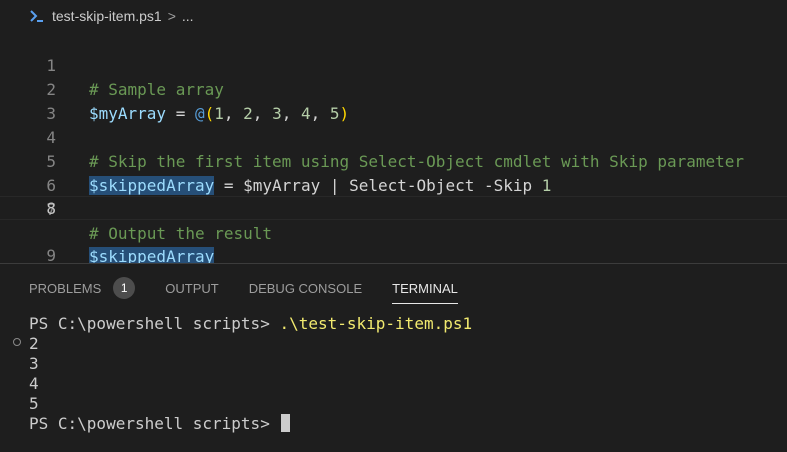  Describe the element at coordinates (171, 16) in the screenshot. I see `chevron-right-icon: >` at that location.